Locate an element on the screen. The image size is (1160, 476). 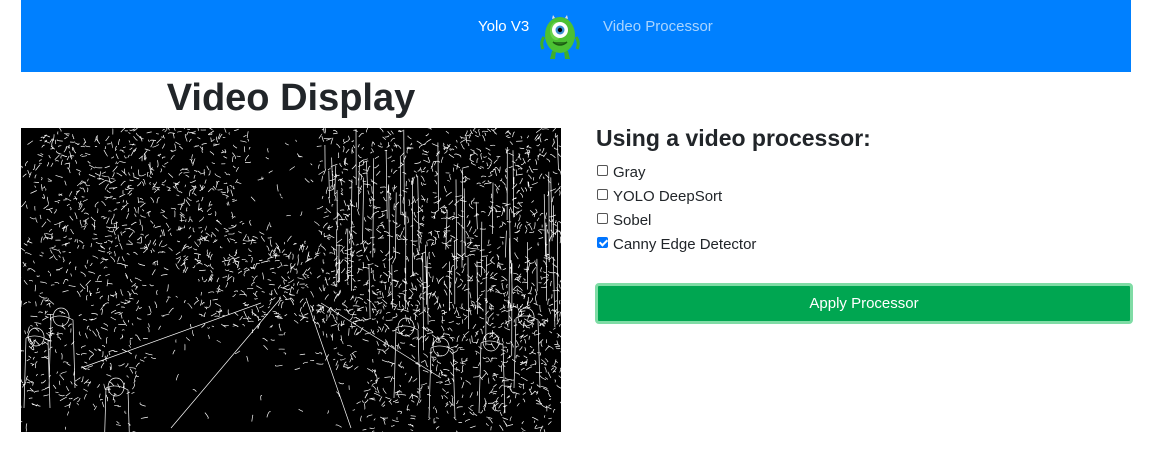
yolo-deepsort-checkbox is located at coordinates (602, 194).